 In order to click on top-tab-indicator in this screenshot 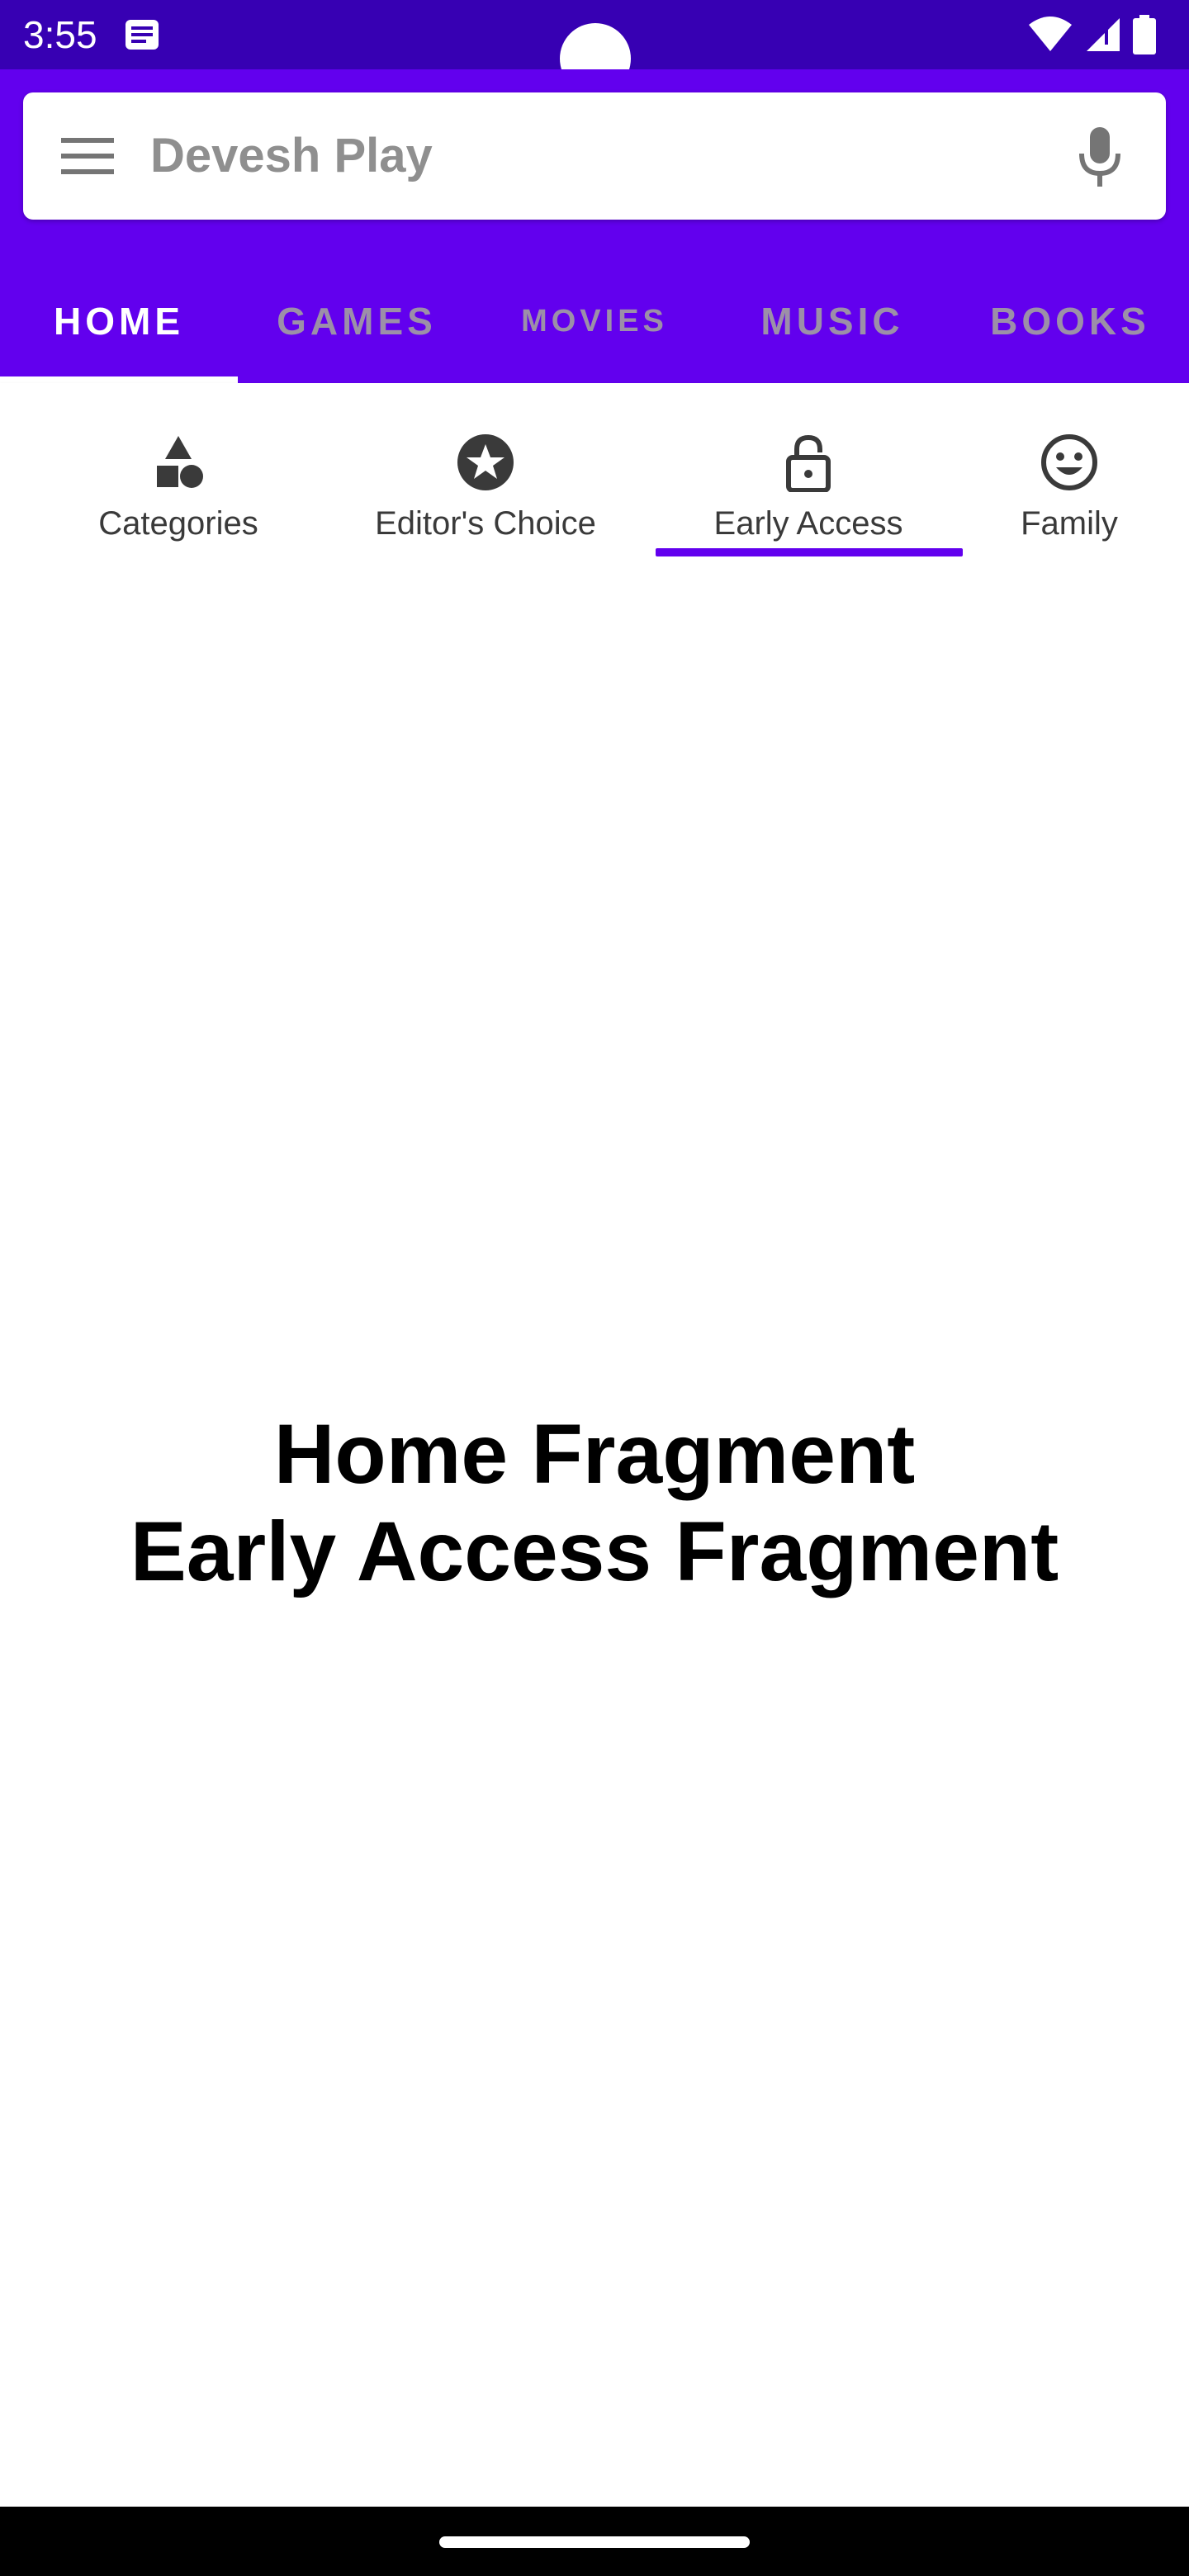, I will do `click(119, 379)`.